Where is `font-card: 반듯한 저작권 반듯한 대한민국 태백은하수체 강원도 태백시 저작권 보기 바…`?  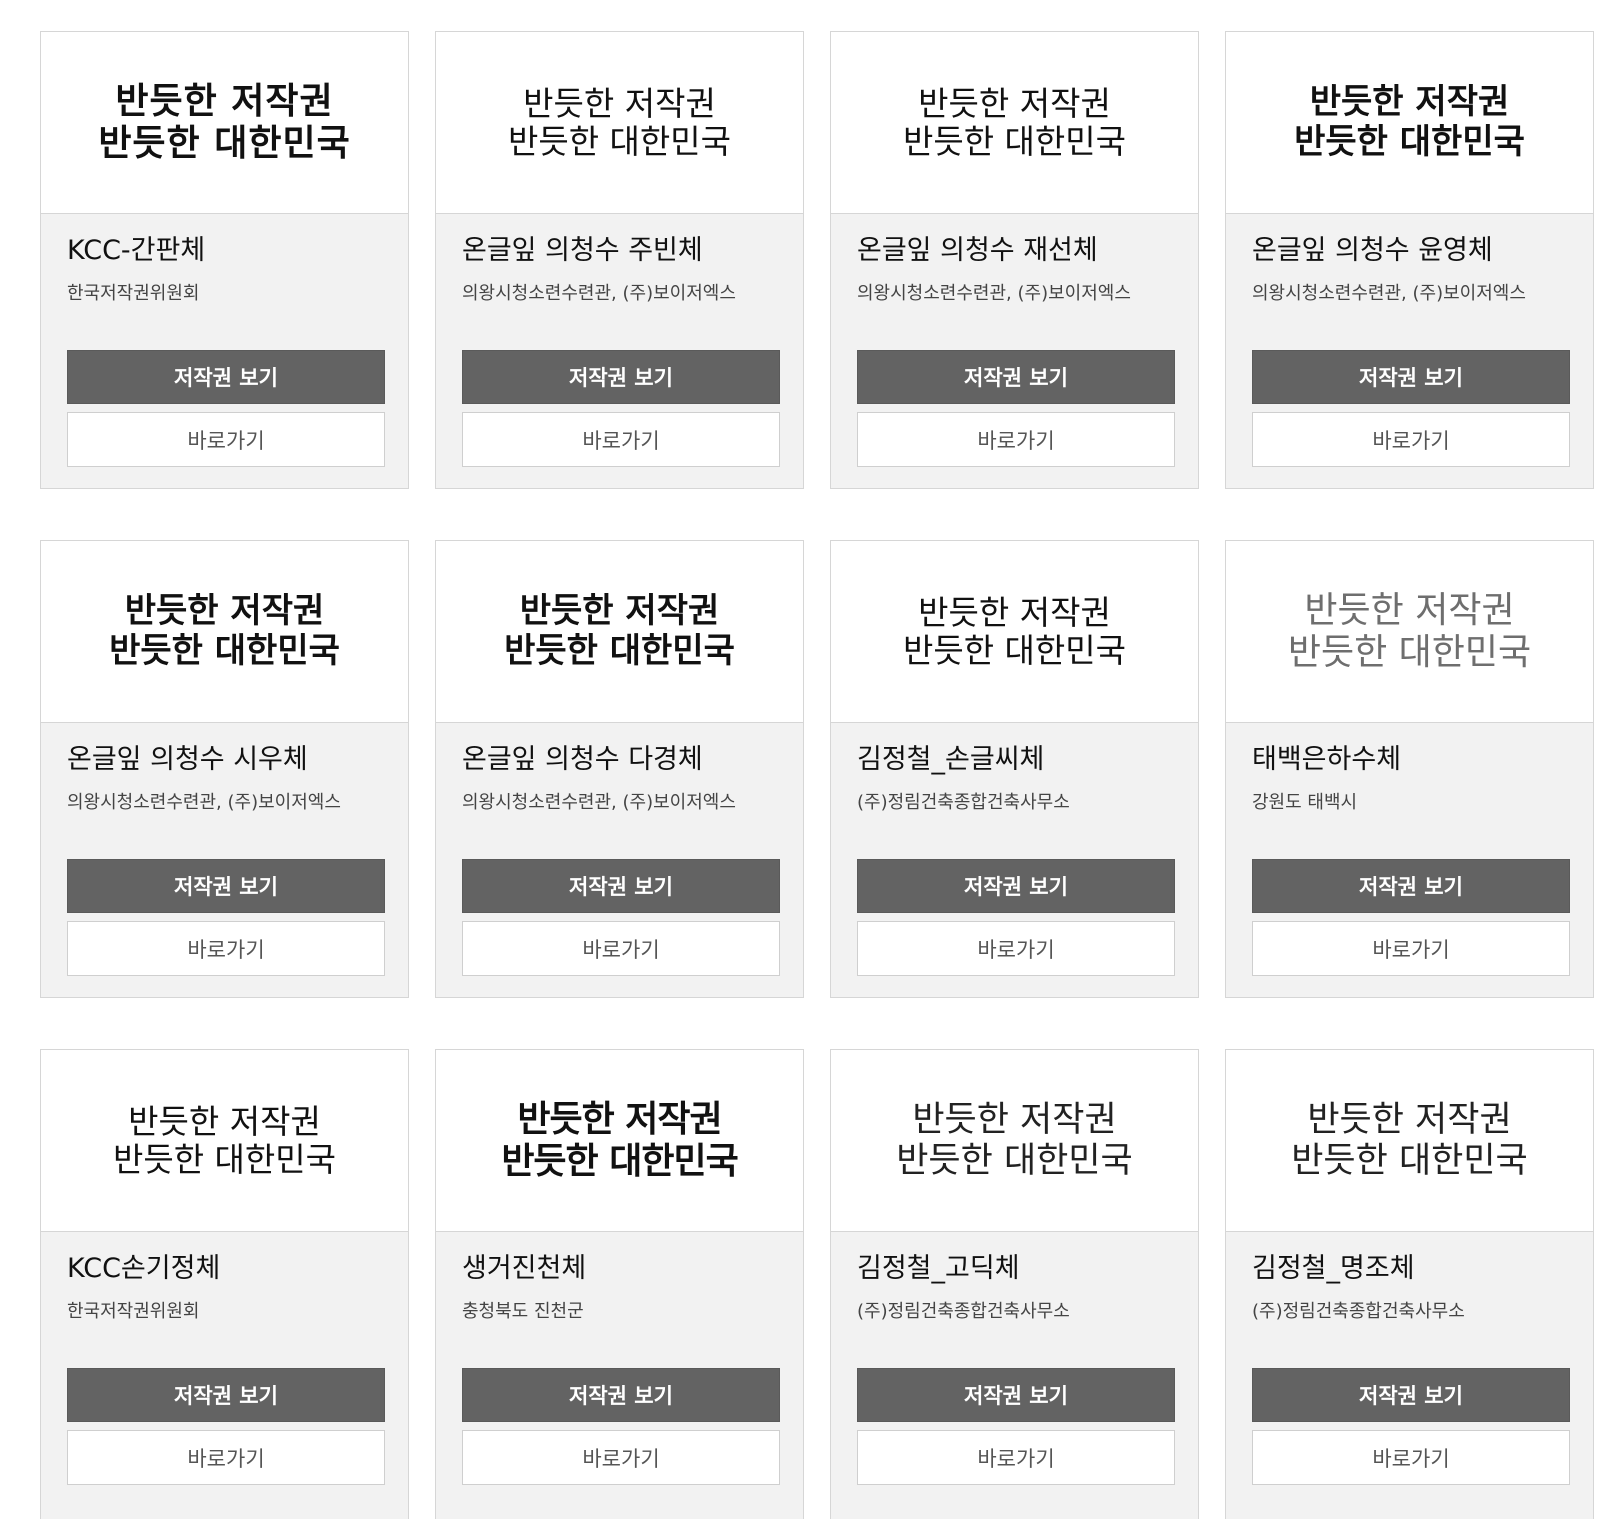 font-card: 반듯한 저작권 반듯한 대한민국 태백은하수체 강원도 태백시 저작권 보기 바… is located at coordinates (1409, 769).